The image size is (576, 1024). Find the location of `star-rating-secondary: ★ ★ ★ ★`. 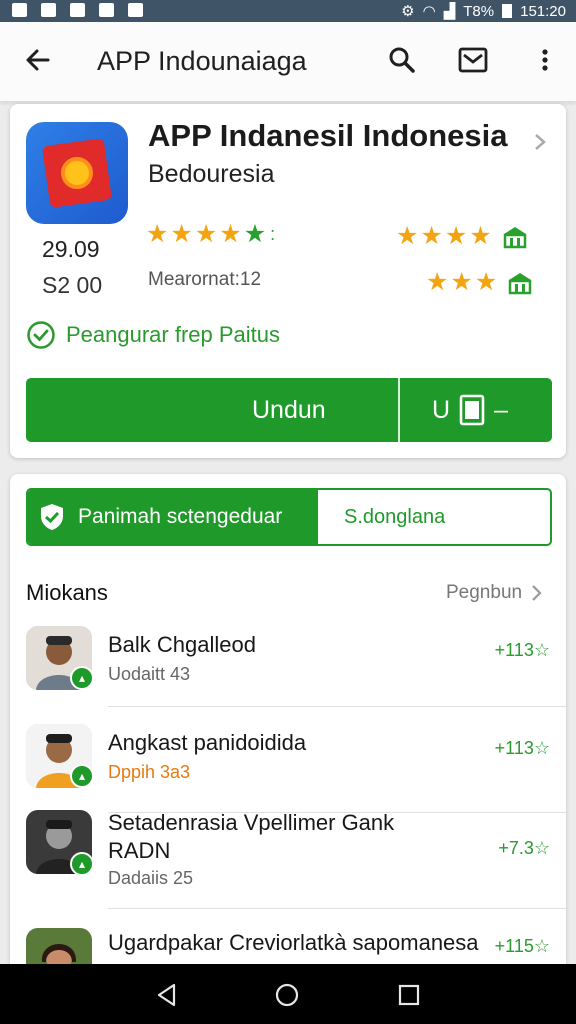

star-rating-secondary: ★ ★ ★ ★ is located at coordinates (462, 236).